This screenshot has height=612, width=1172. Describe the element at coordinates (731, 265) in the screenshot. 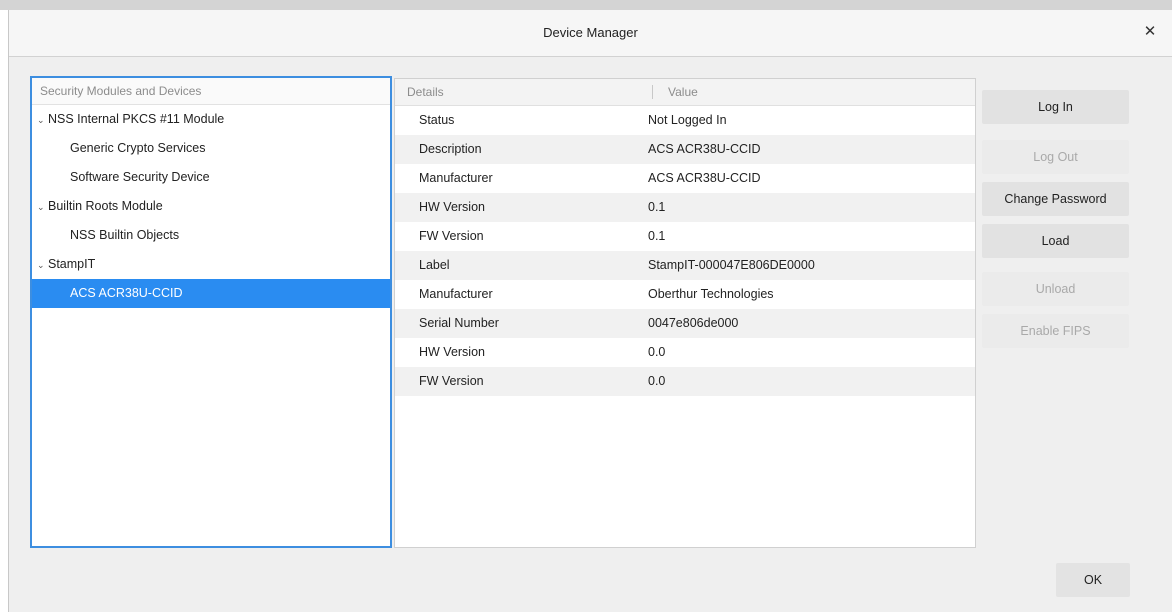

I see `detail-value: StampIT-000047E806DE0000` at that location.